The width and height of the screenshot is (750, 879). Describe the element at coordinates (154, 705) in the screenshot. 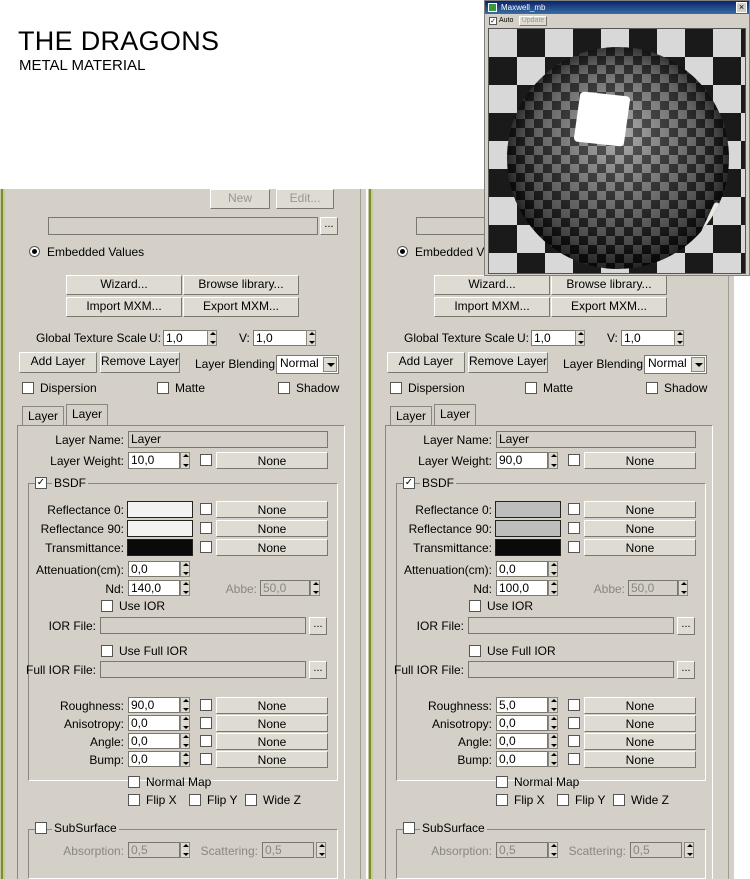

I see `roughness-input: 90,0` at that location.